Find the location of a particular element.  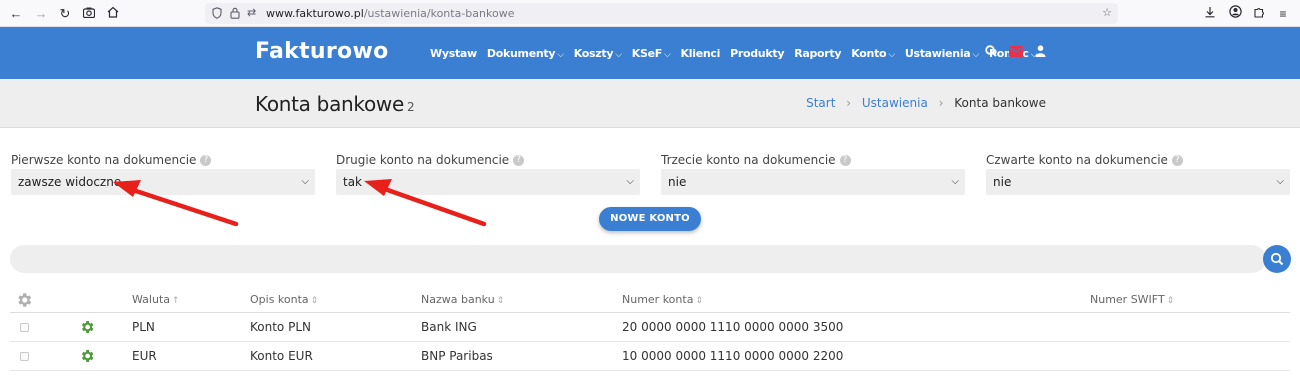

cell-currency: EUR is located at coordinates (144, 356).